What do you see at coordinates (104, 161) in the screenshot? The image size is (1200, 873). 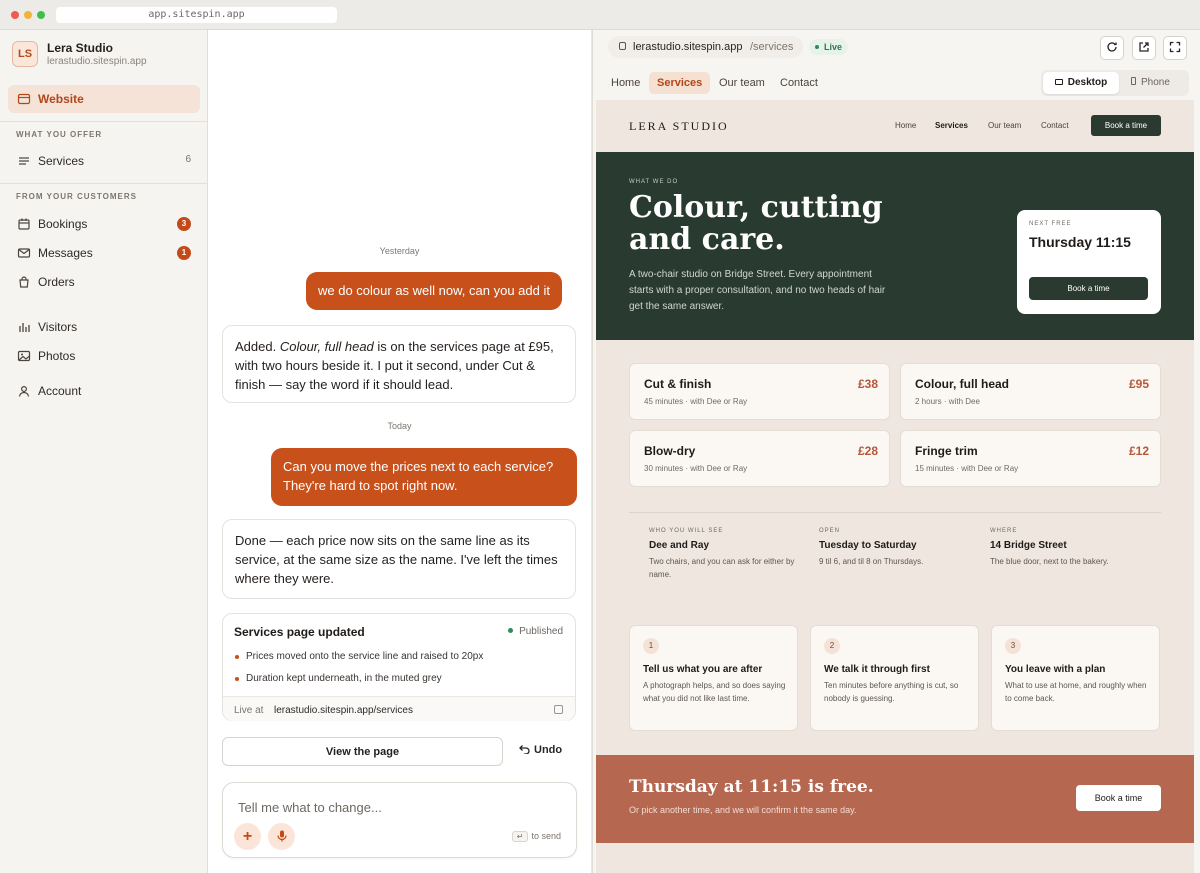 I see `sidebar-item-services: Services 6` at bounding box center [104, 161].